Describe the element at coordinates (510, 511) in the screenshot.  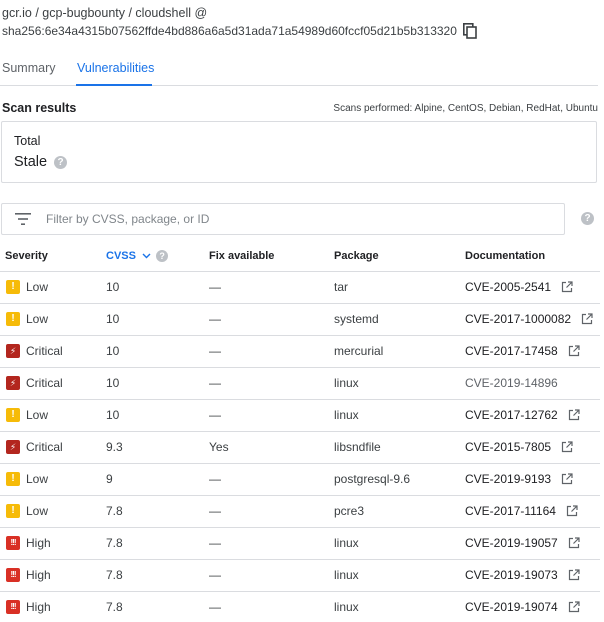
I see `cve-link: CVE-2017-11164` at that location.